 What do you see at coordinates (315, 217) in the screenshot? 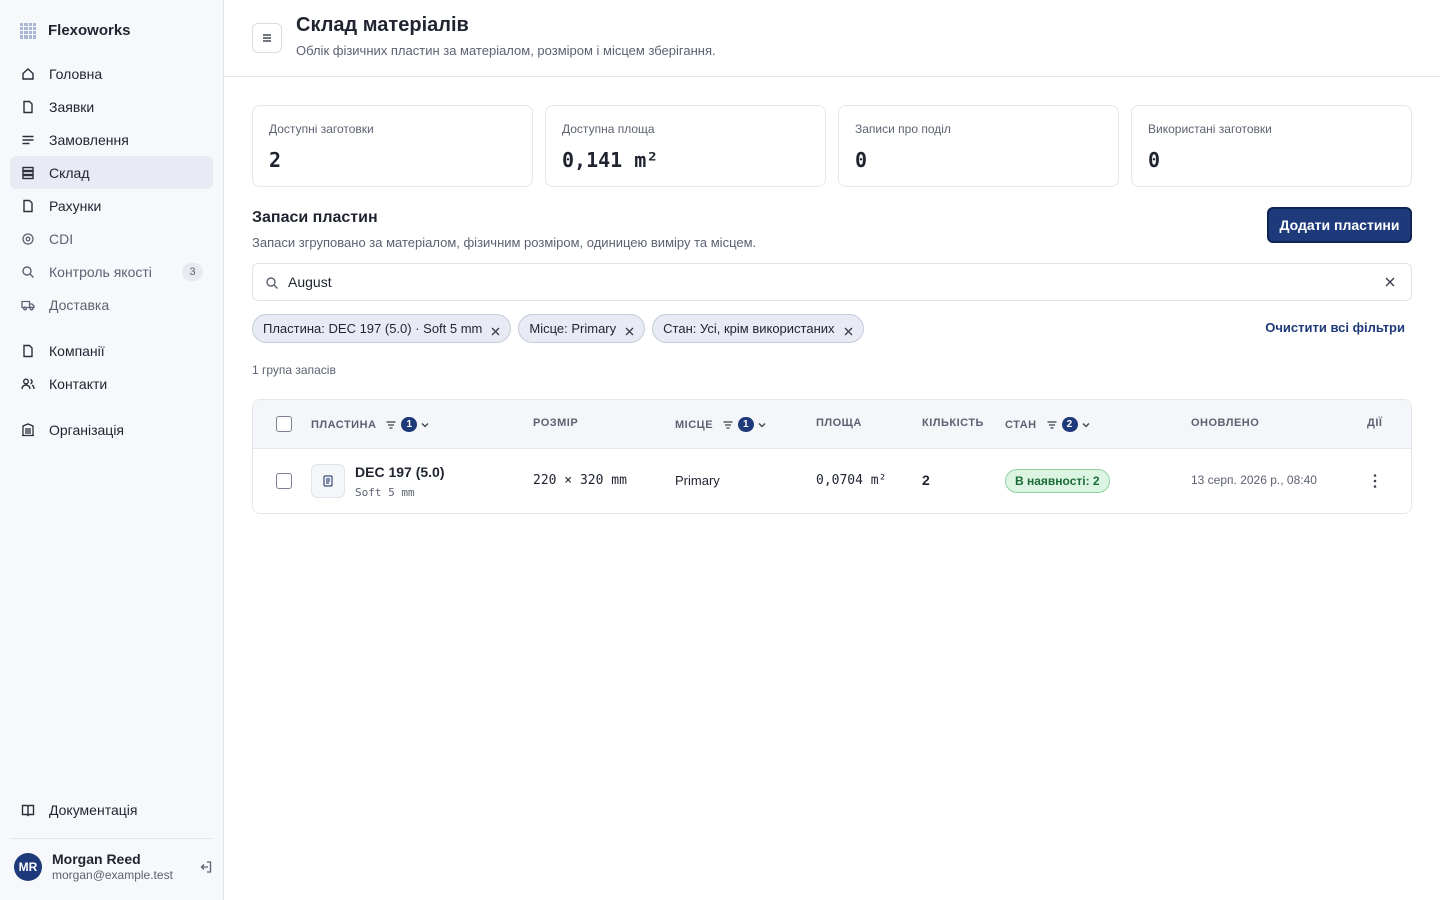
I see `section-title: Запаси пластин` at bounding box center [315, 217].